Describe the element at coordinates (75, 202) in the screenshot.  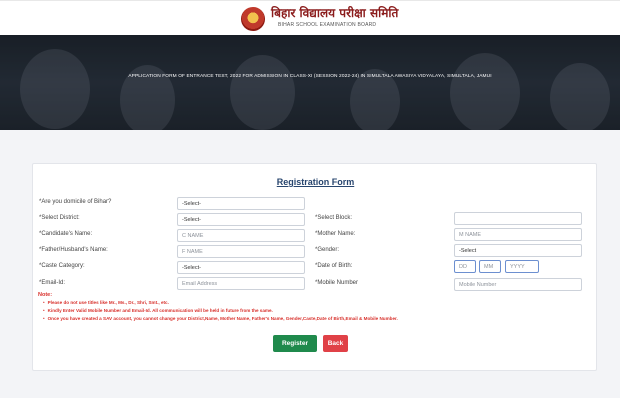
I see `domicile-label: *Are you domicile of Bihar?` at that location.